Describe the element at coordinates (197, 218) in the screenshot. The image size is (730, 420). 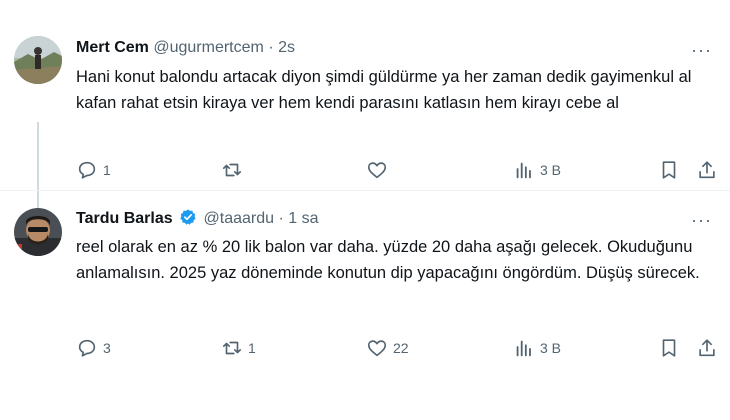
I see `tweet-header: Tardu Barlas @taaardu · 1 sa` at that location.